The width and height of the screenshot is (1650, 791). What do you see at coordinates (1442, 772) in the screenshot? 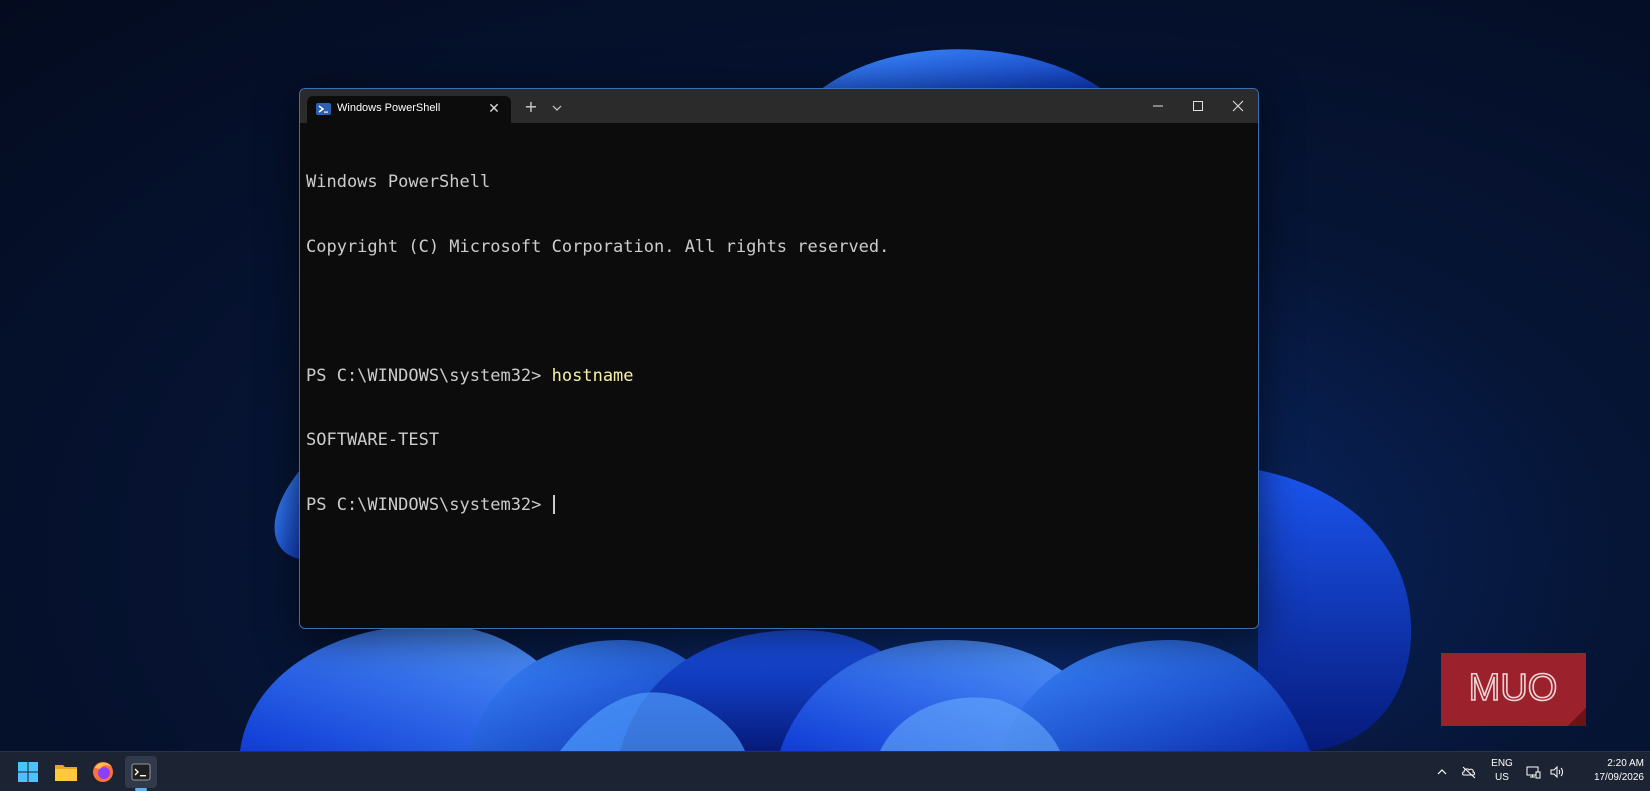
I see `chevron-up-icon` at bounding box center [1442, 772].